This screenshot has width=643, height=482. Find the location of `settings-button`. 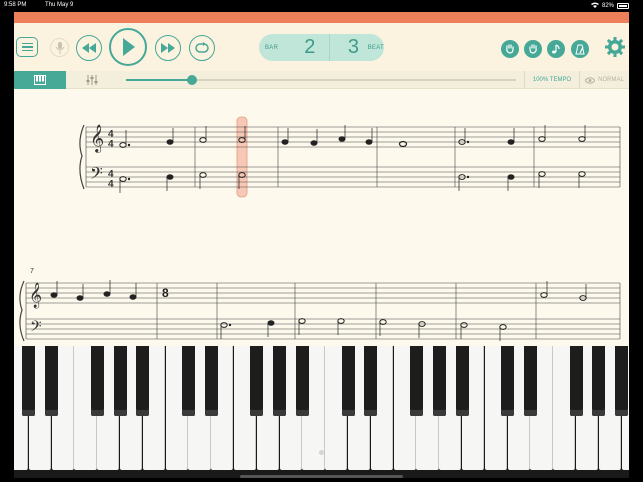

settings-button is located at coordinates (615, 47).